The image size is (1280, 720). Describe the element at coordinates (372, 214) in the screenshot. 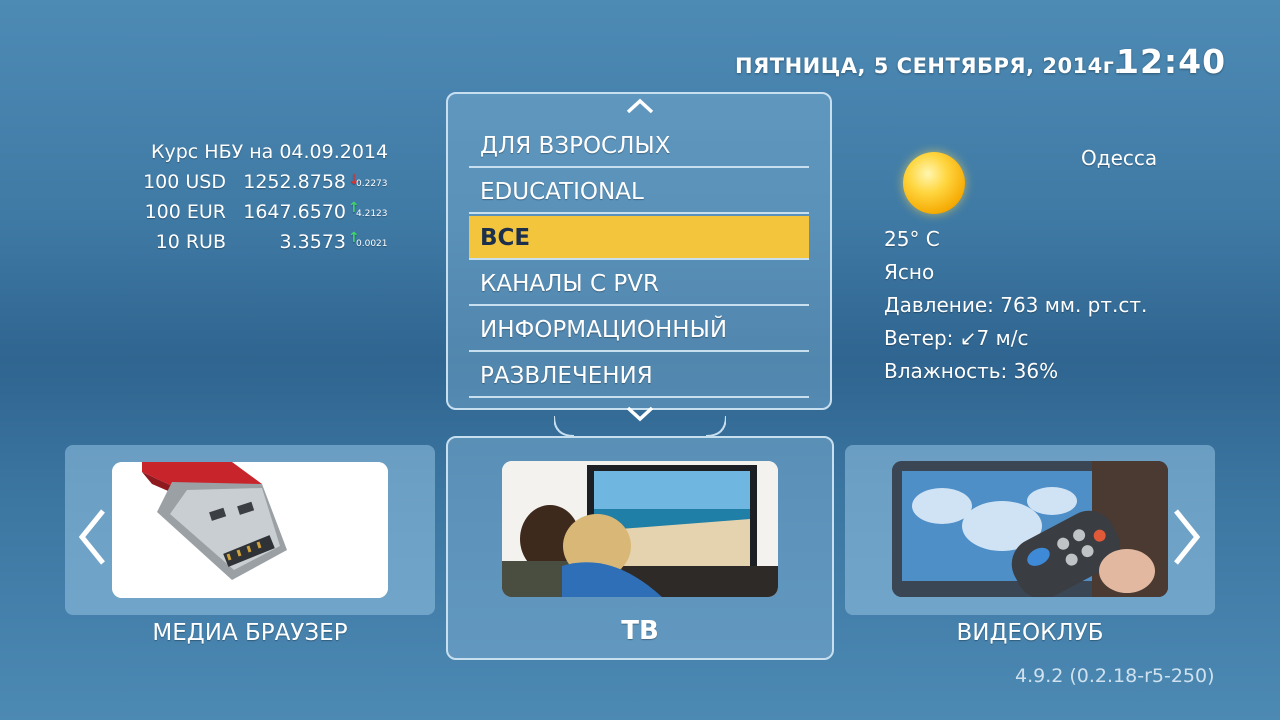

I see `currency-delta: 4.2123` at that location.